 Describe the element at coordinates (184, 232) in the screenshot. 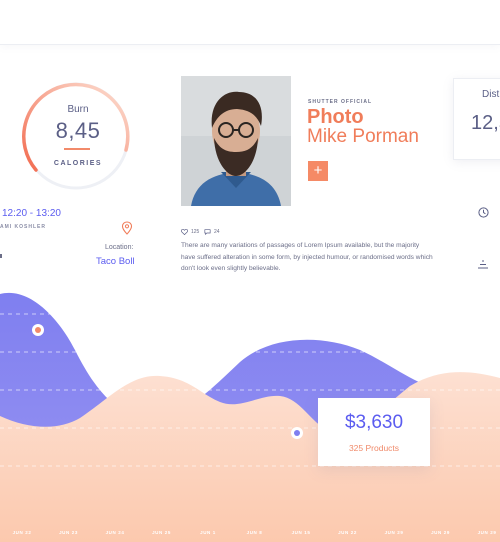

I see `heart-icon` at that location.